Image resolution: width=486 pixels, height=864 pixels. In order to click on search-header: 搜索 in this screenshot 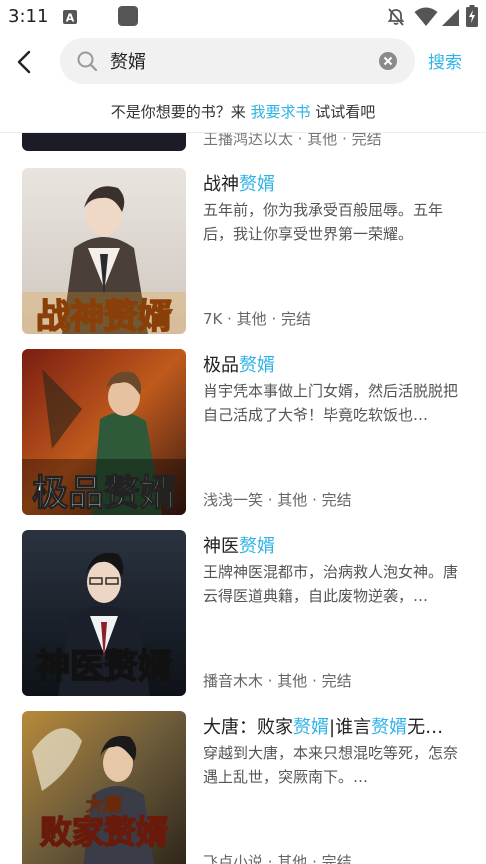, I will do `click(243, 62)`.